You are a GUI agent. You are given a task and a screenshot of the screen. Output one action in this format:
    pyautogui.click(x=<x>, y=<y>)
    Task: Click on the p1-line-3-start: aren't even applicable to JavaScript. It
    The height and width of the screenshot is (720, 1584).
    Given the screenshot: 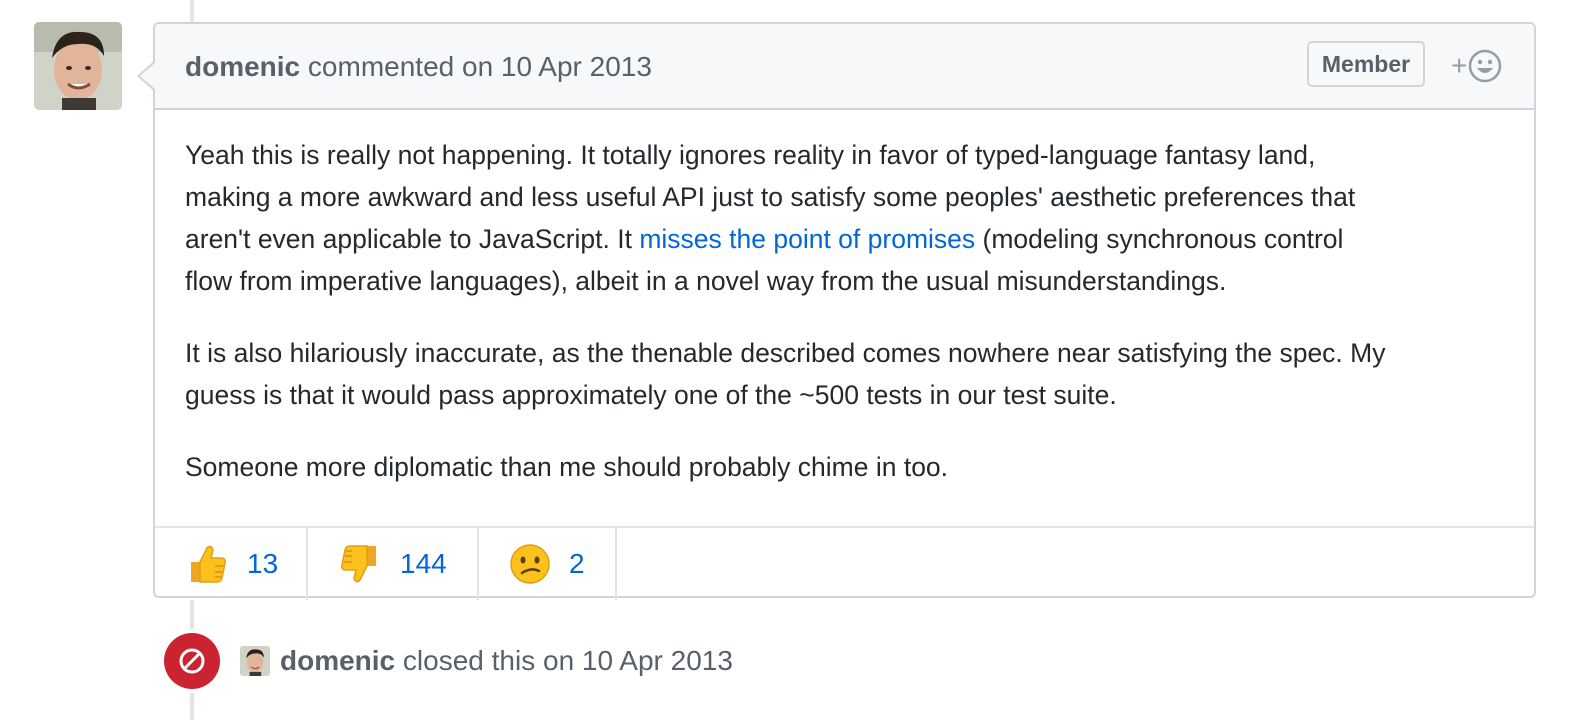 What is the action you would take?
    pyautogui.click(x=412, y=239)
    